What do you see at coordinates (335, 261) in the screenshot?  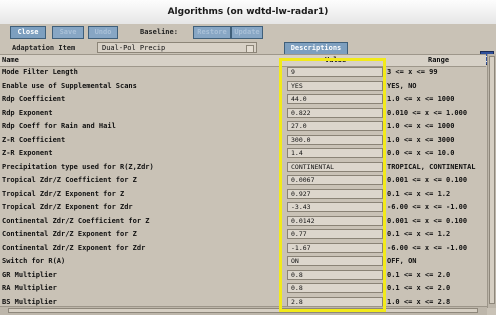 I see `parameter-value-field: ON` at bounding box center [335, 261].